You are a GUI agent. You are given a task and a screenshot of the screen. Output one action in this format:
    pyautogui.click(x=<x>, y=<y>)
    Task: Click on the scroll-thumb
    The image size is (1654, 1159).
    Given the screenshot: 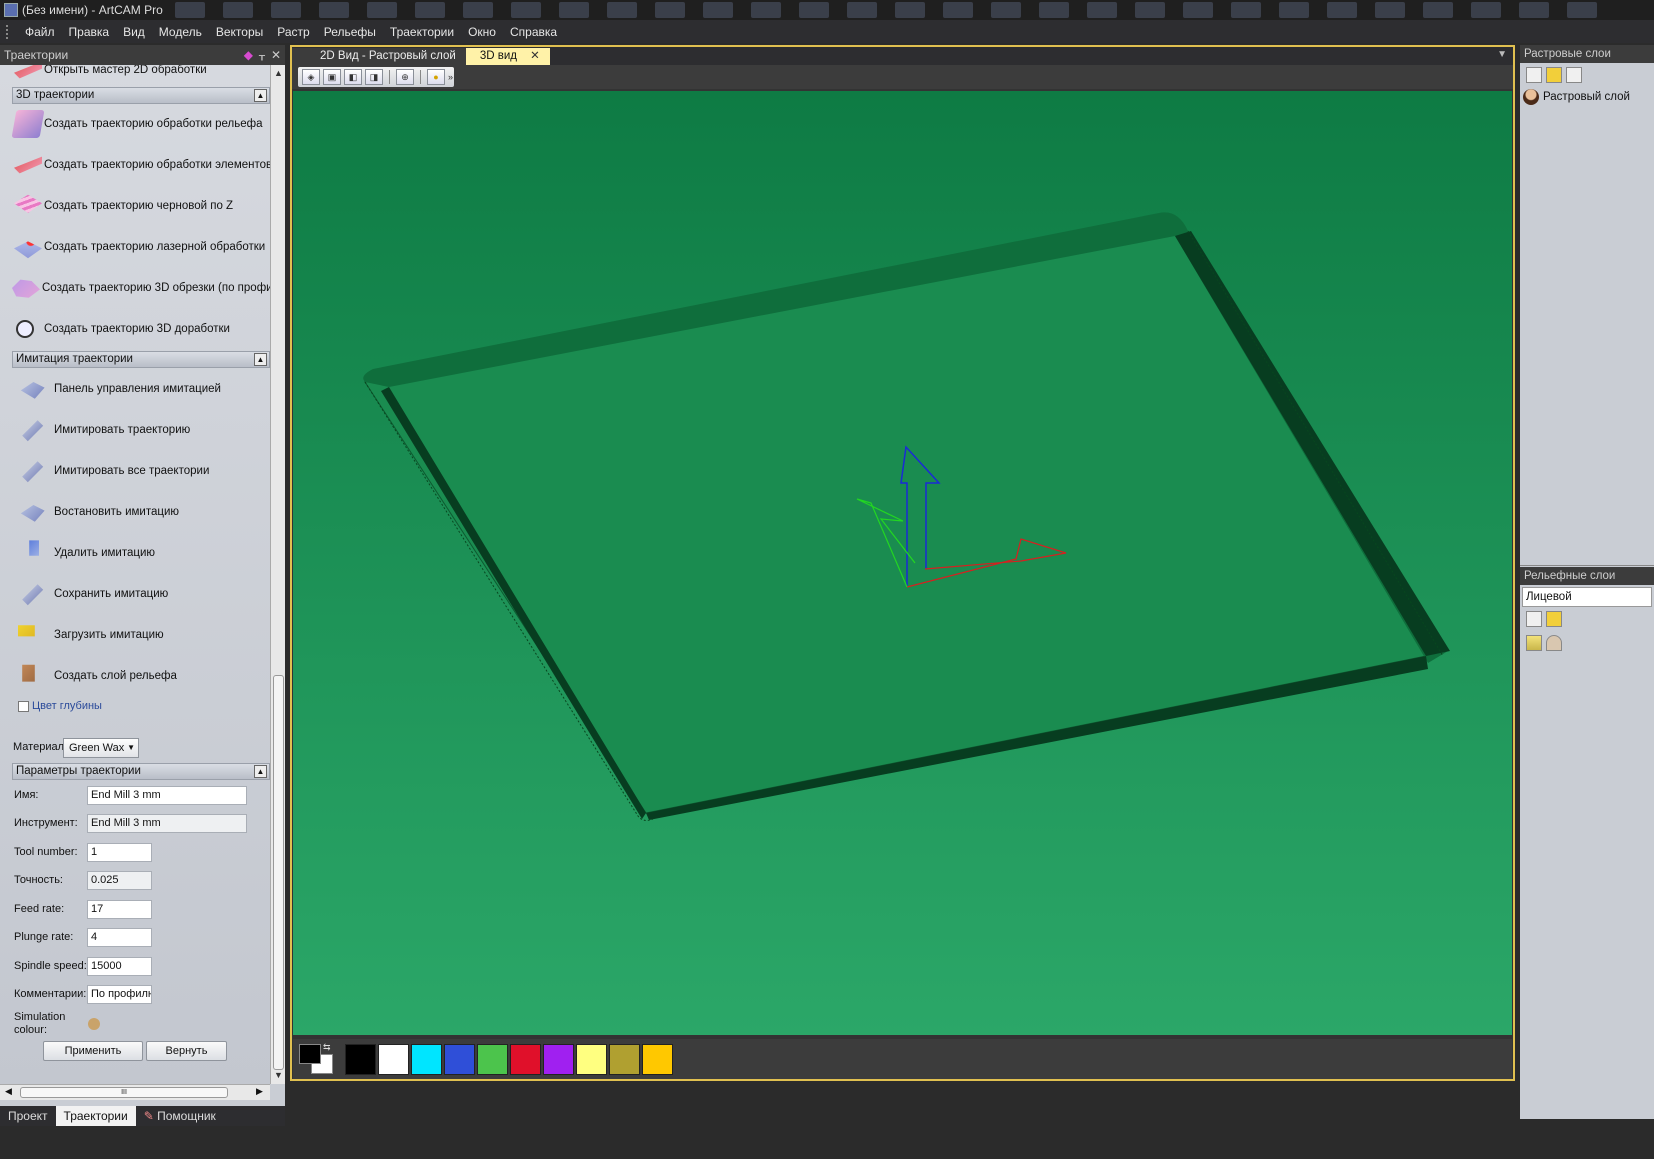 What is the action you would take?
    pyautogui.click(x=278, y=872)
    